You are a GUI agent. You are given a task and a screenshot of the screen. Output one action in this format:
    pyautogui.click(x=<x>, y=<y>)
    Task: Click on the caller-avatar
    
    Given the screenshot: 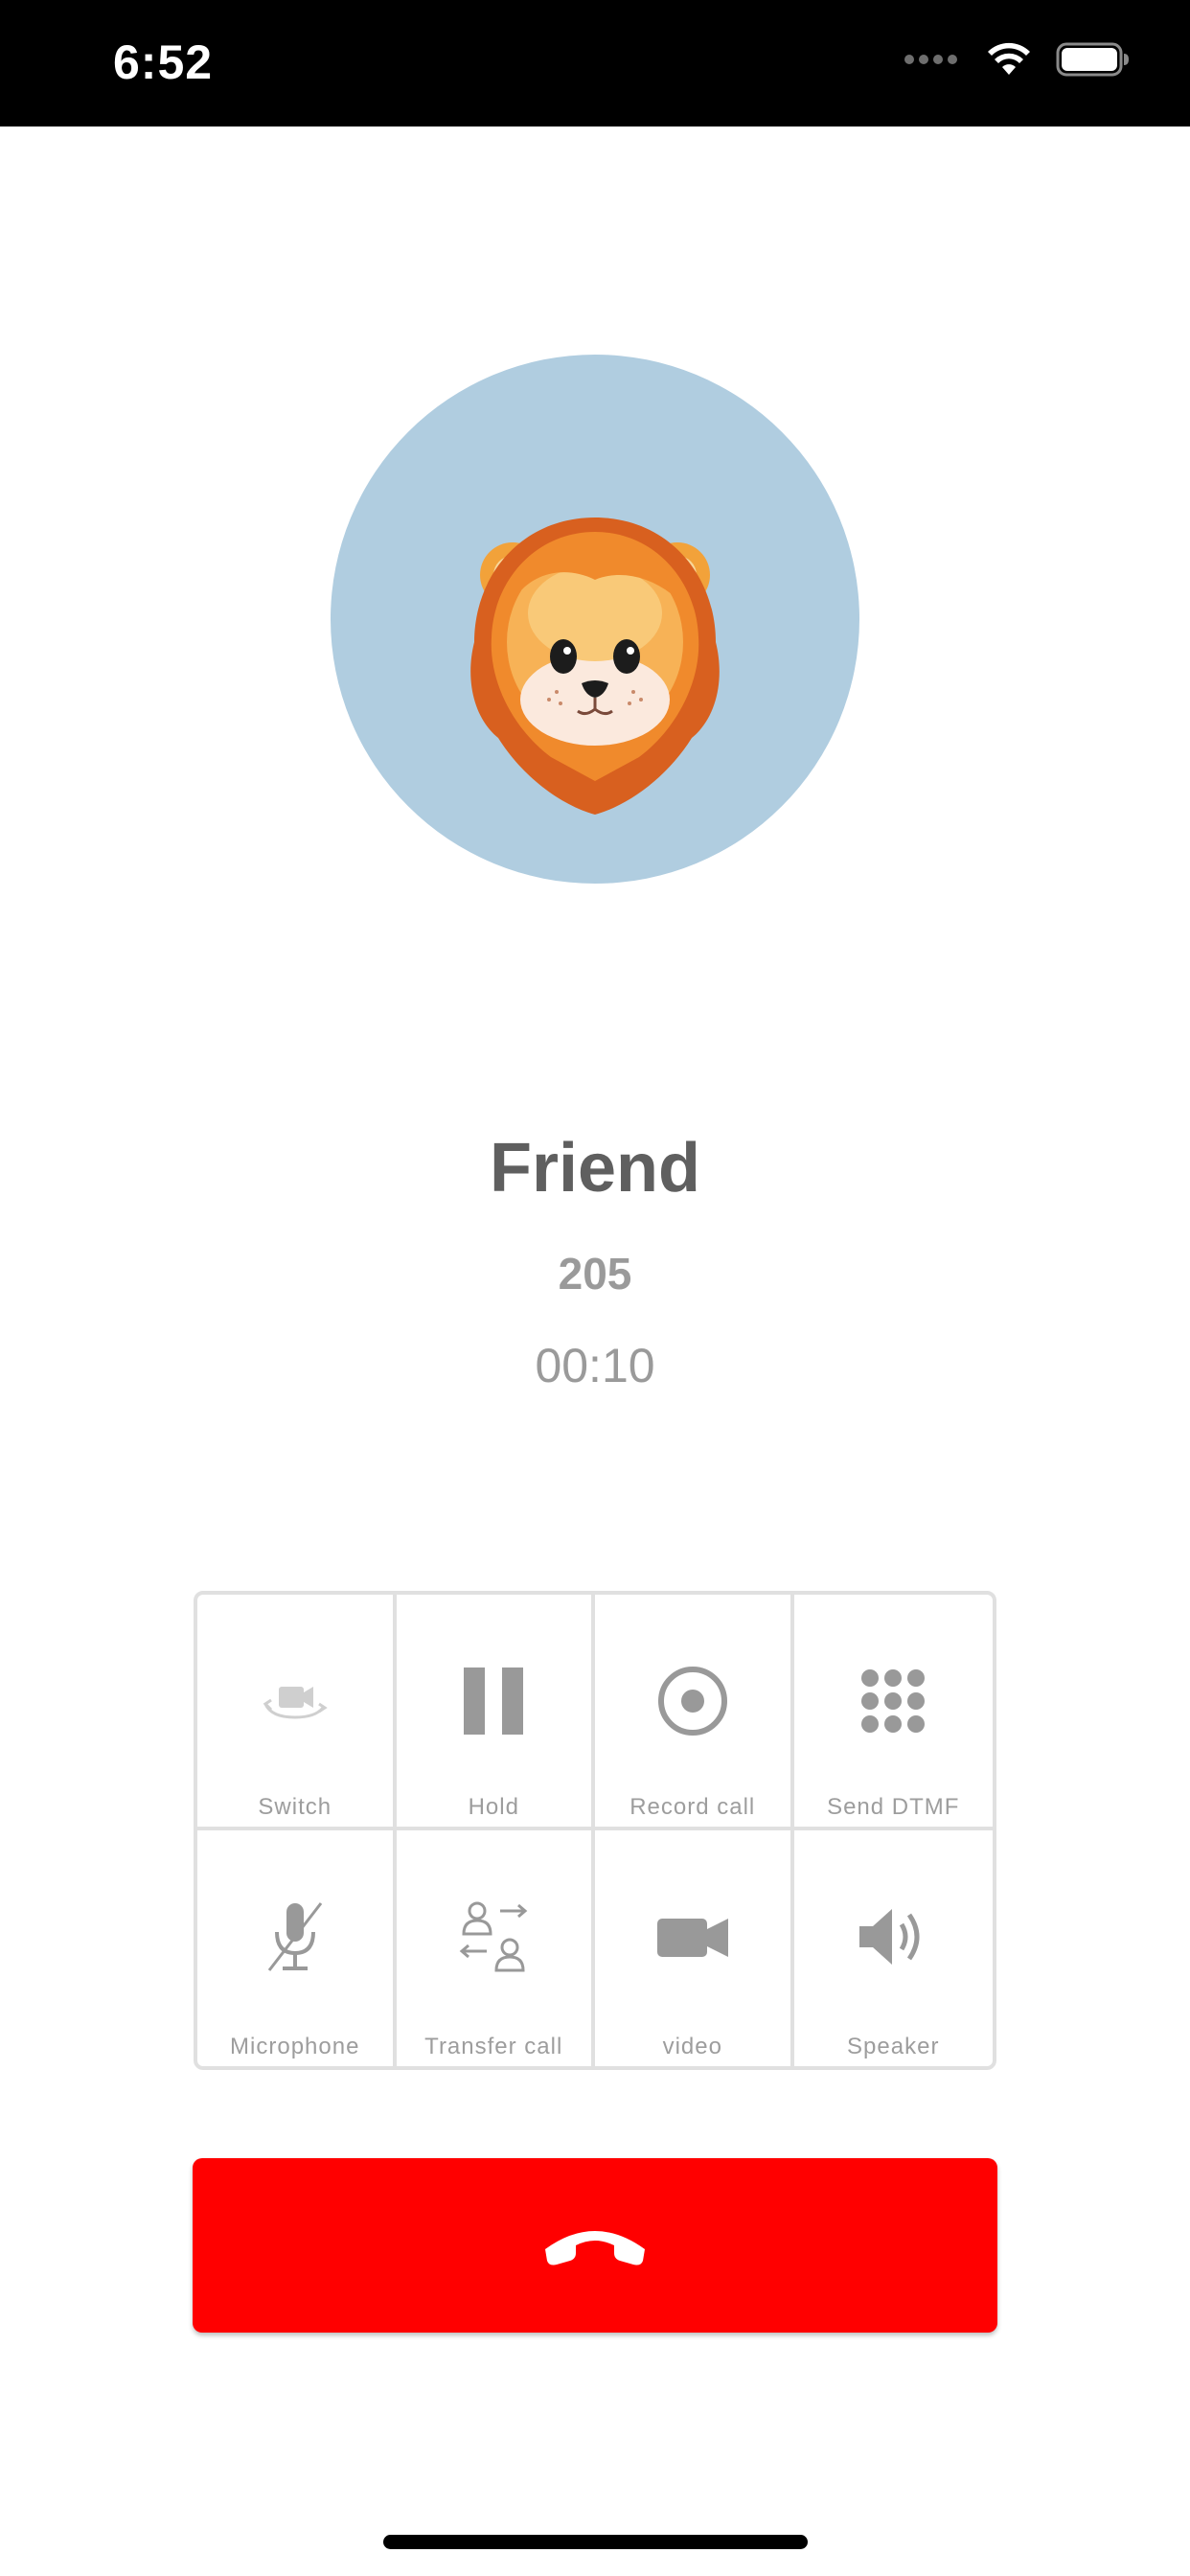 What is the action you would take?
    pyautogui.click(x=595, y=619)
    